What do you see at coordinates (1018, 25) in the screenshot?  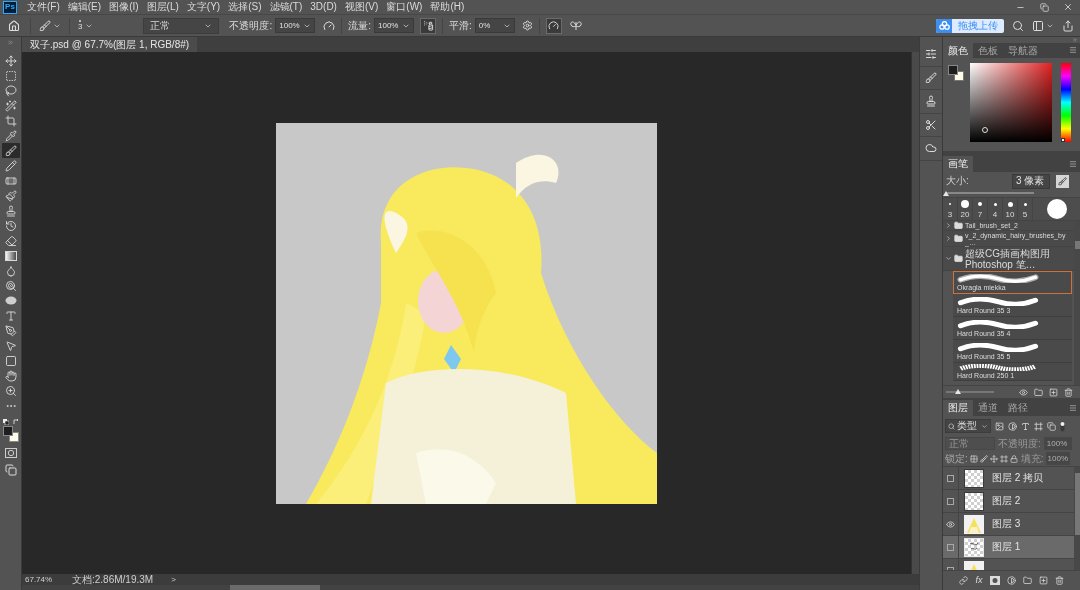 I see `search-icon` at bounding box center [1018, 25].